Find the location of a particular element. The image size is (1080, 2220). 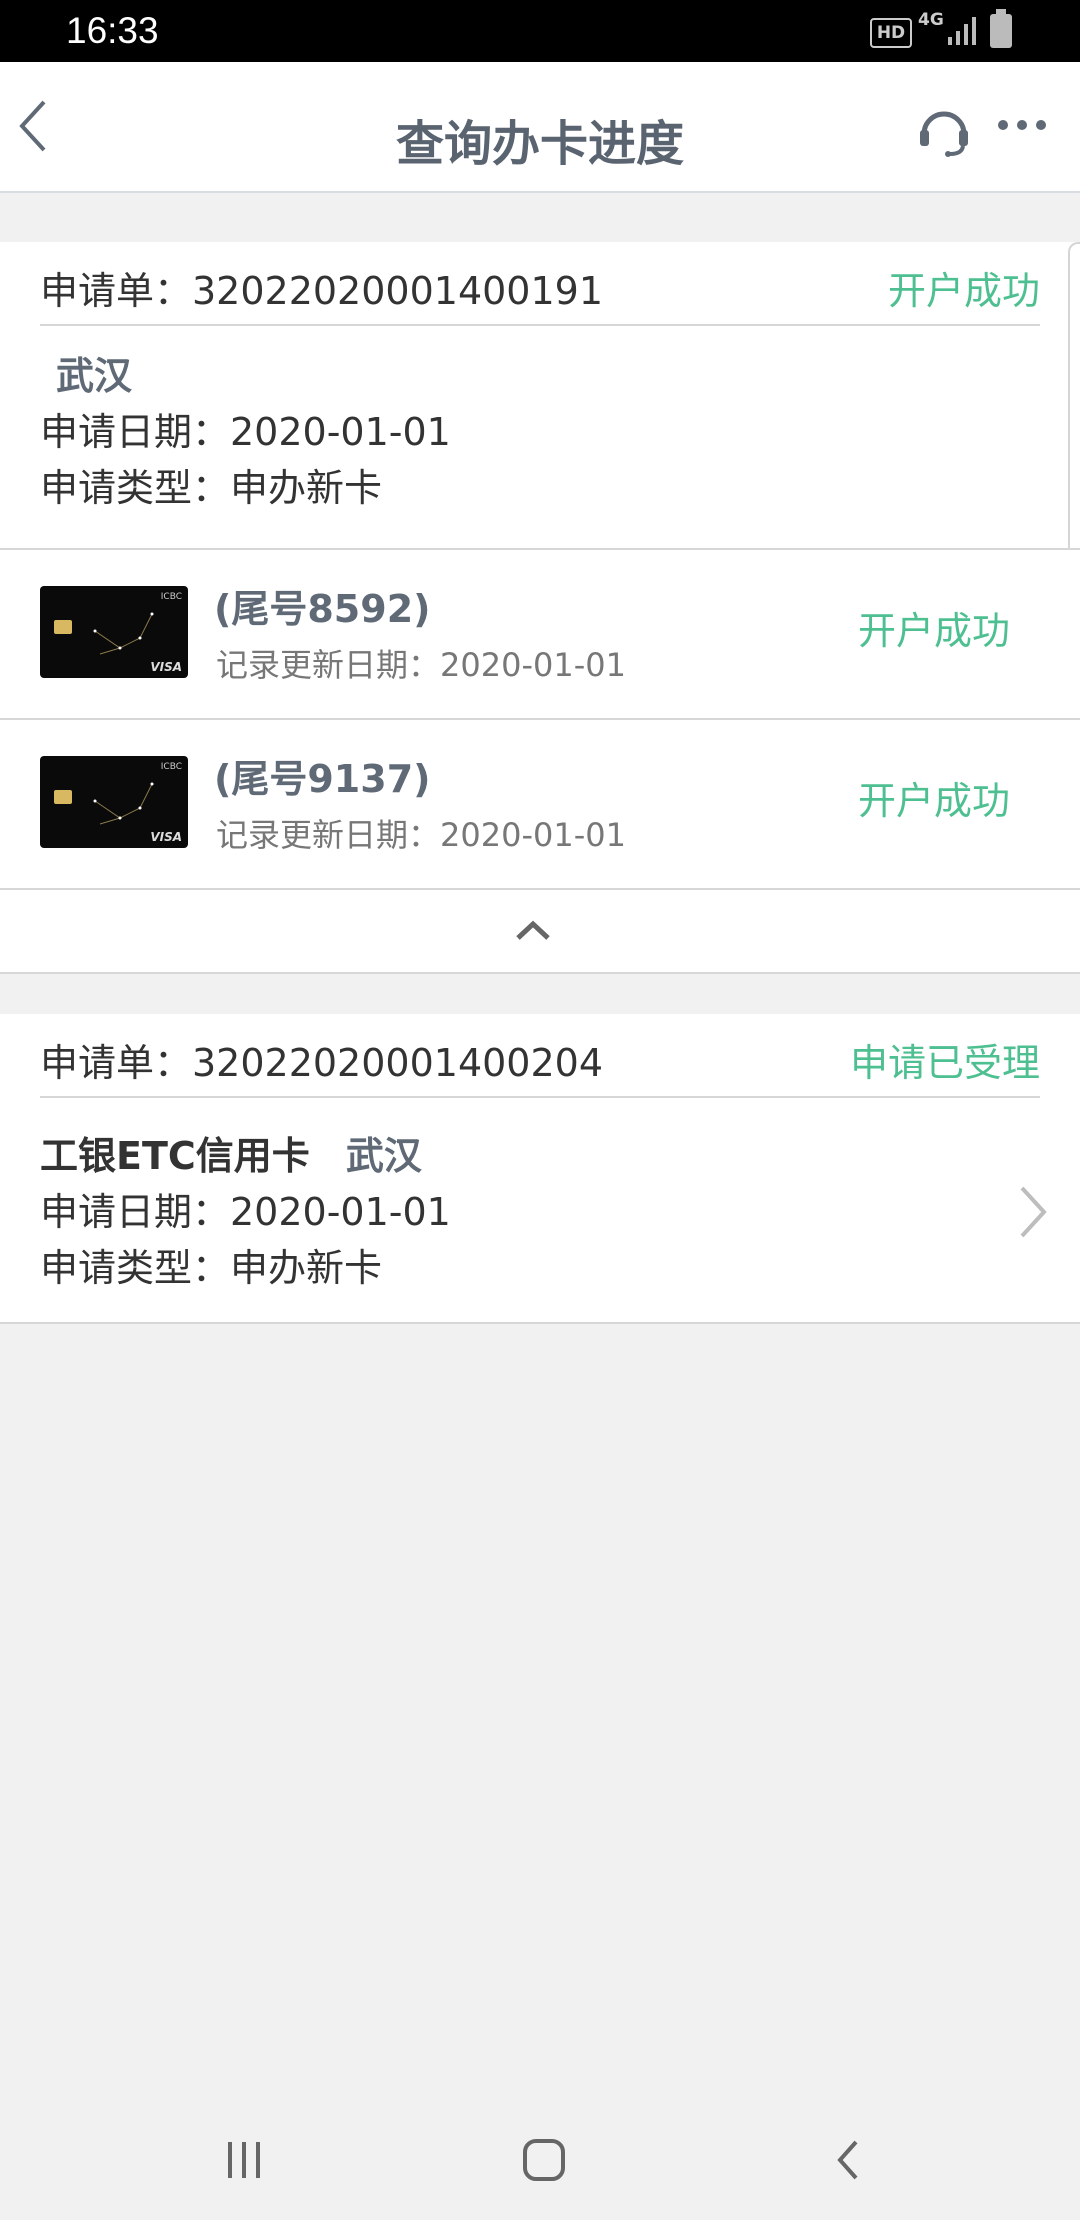

status-time: 16:33 is located at coordinates (112, 30).